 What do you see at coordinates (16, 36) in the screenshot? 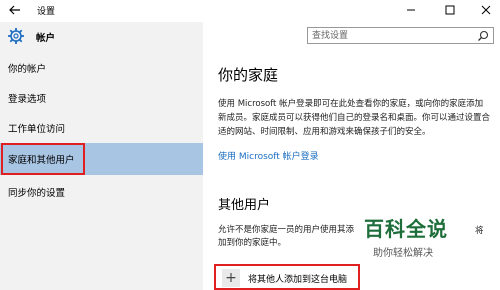
I see `gear-icon` at bounding box center [16, 36].